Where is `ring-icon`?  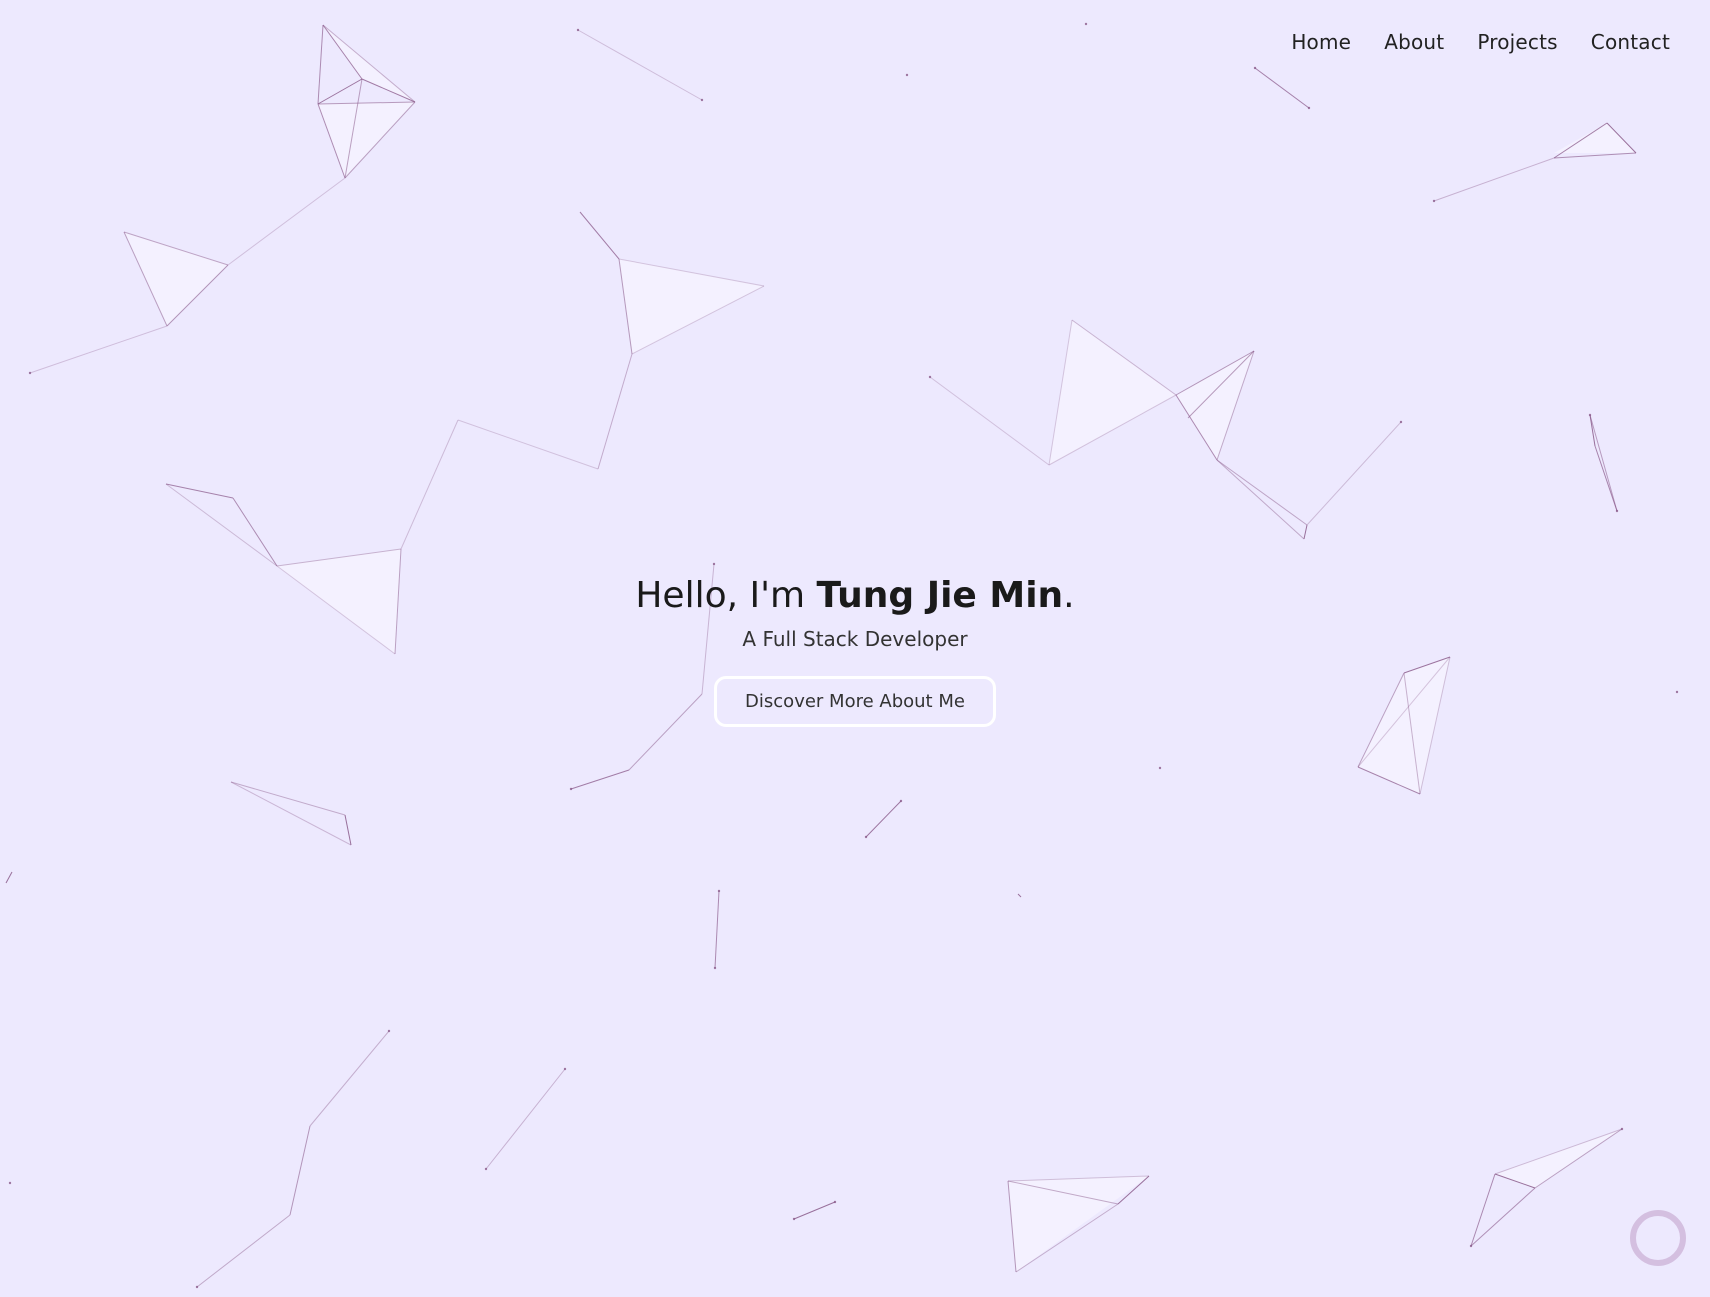
ring-icon is located at coordinates (1658, 1238).